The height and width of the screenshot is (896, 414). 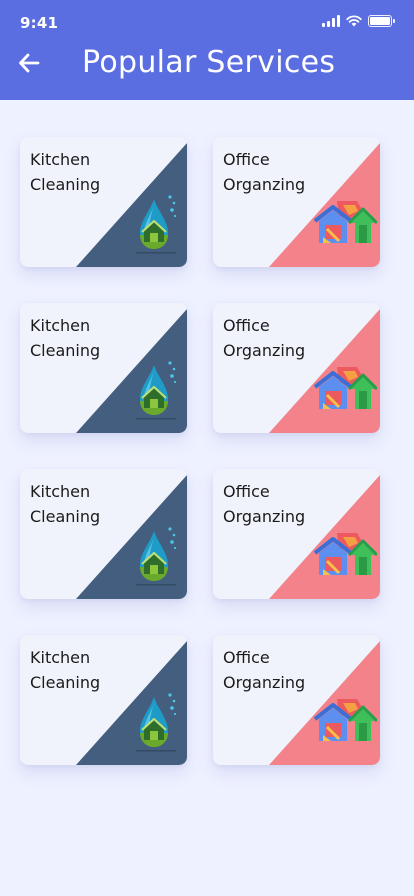 I want to click on app-header: 9:41 Popular Services, so click(x=207, y=50).